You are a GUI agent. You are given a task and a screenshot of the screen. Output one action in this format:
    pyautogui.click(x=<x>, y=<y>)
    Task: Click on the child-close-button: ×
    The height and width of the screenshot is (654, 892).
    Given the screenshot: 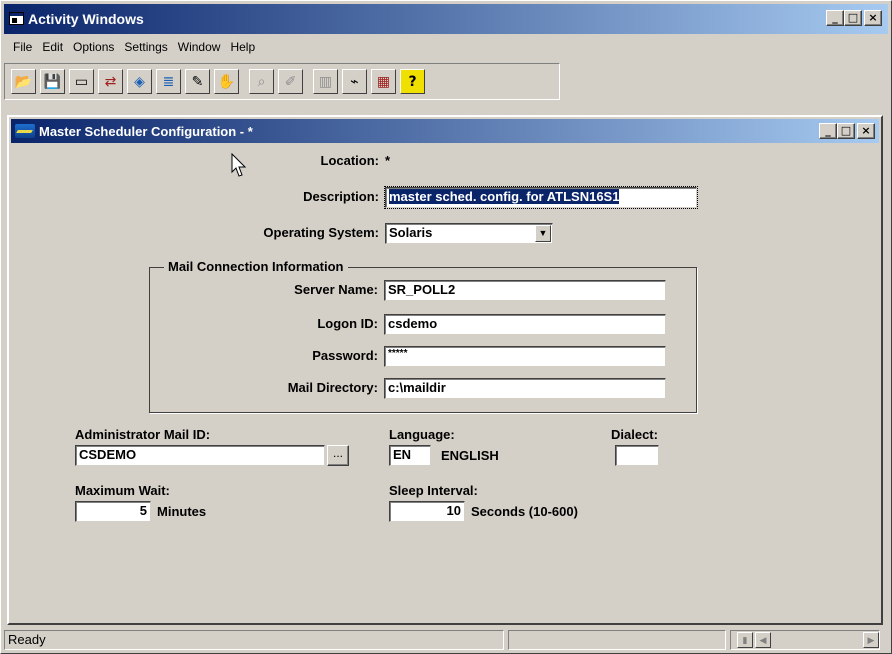 What is the action you would take?
    pyautogui.click(x=866, y=131)
    